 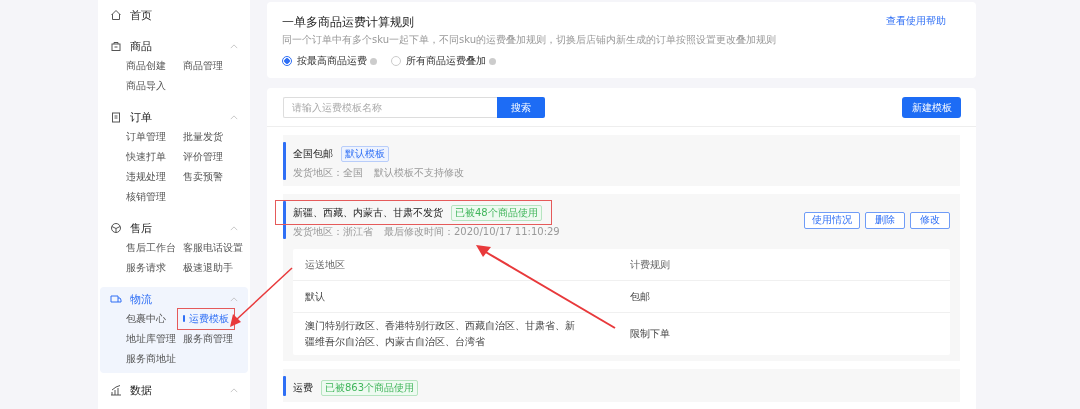 I want to click on menu-item: 商品创建, so click(x=146, y=66).